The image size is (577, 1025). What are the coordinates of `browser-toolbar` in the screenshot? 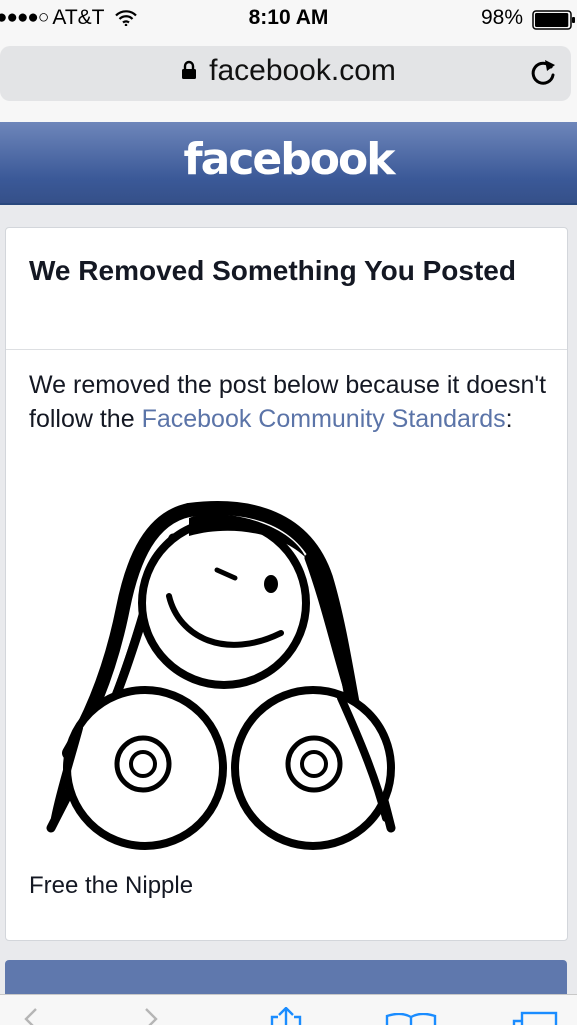 It's located at (288, 1009).